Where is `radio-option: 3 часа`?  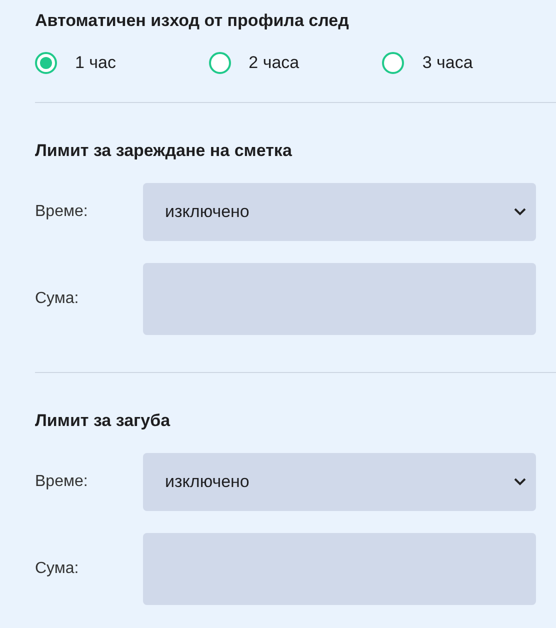
radio-option: 3 часа is located at coordinates (469, 63).